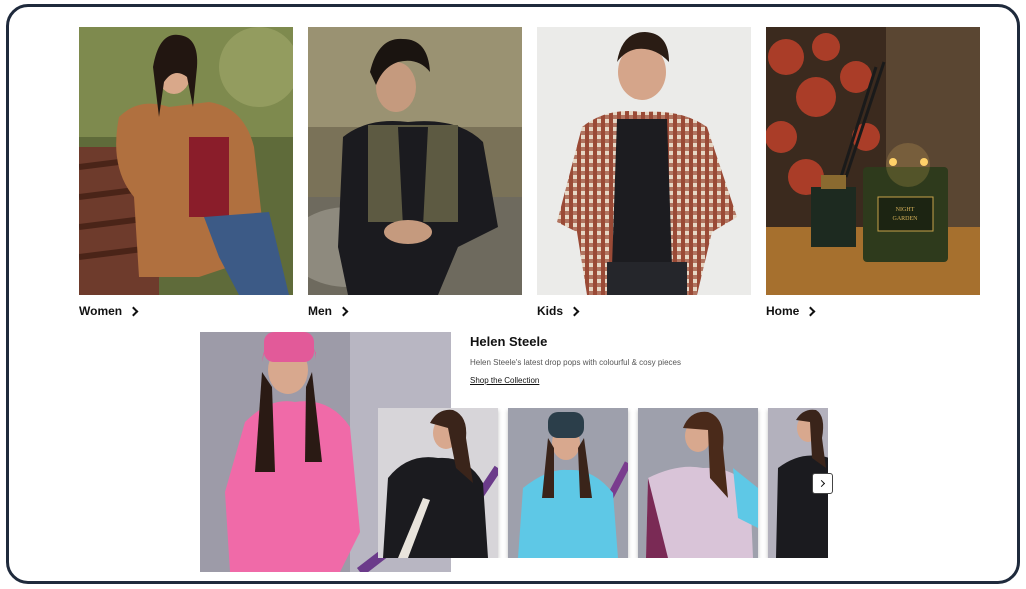  What do you see at coordinates (509, 341) in the screenshot?
I see `feature-title: Helen Steele` at bounding box center [509, 341].